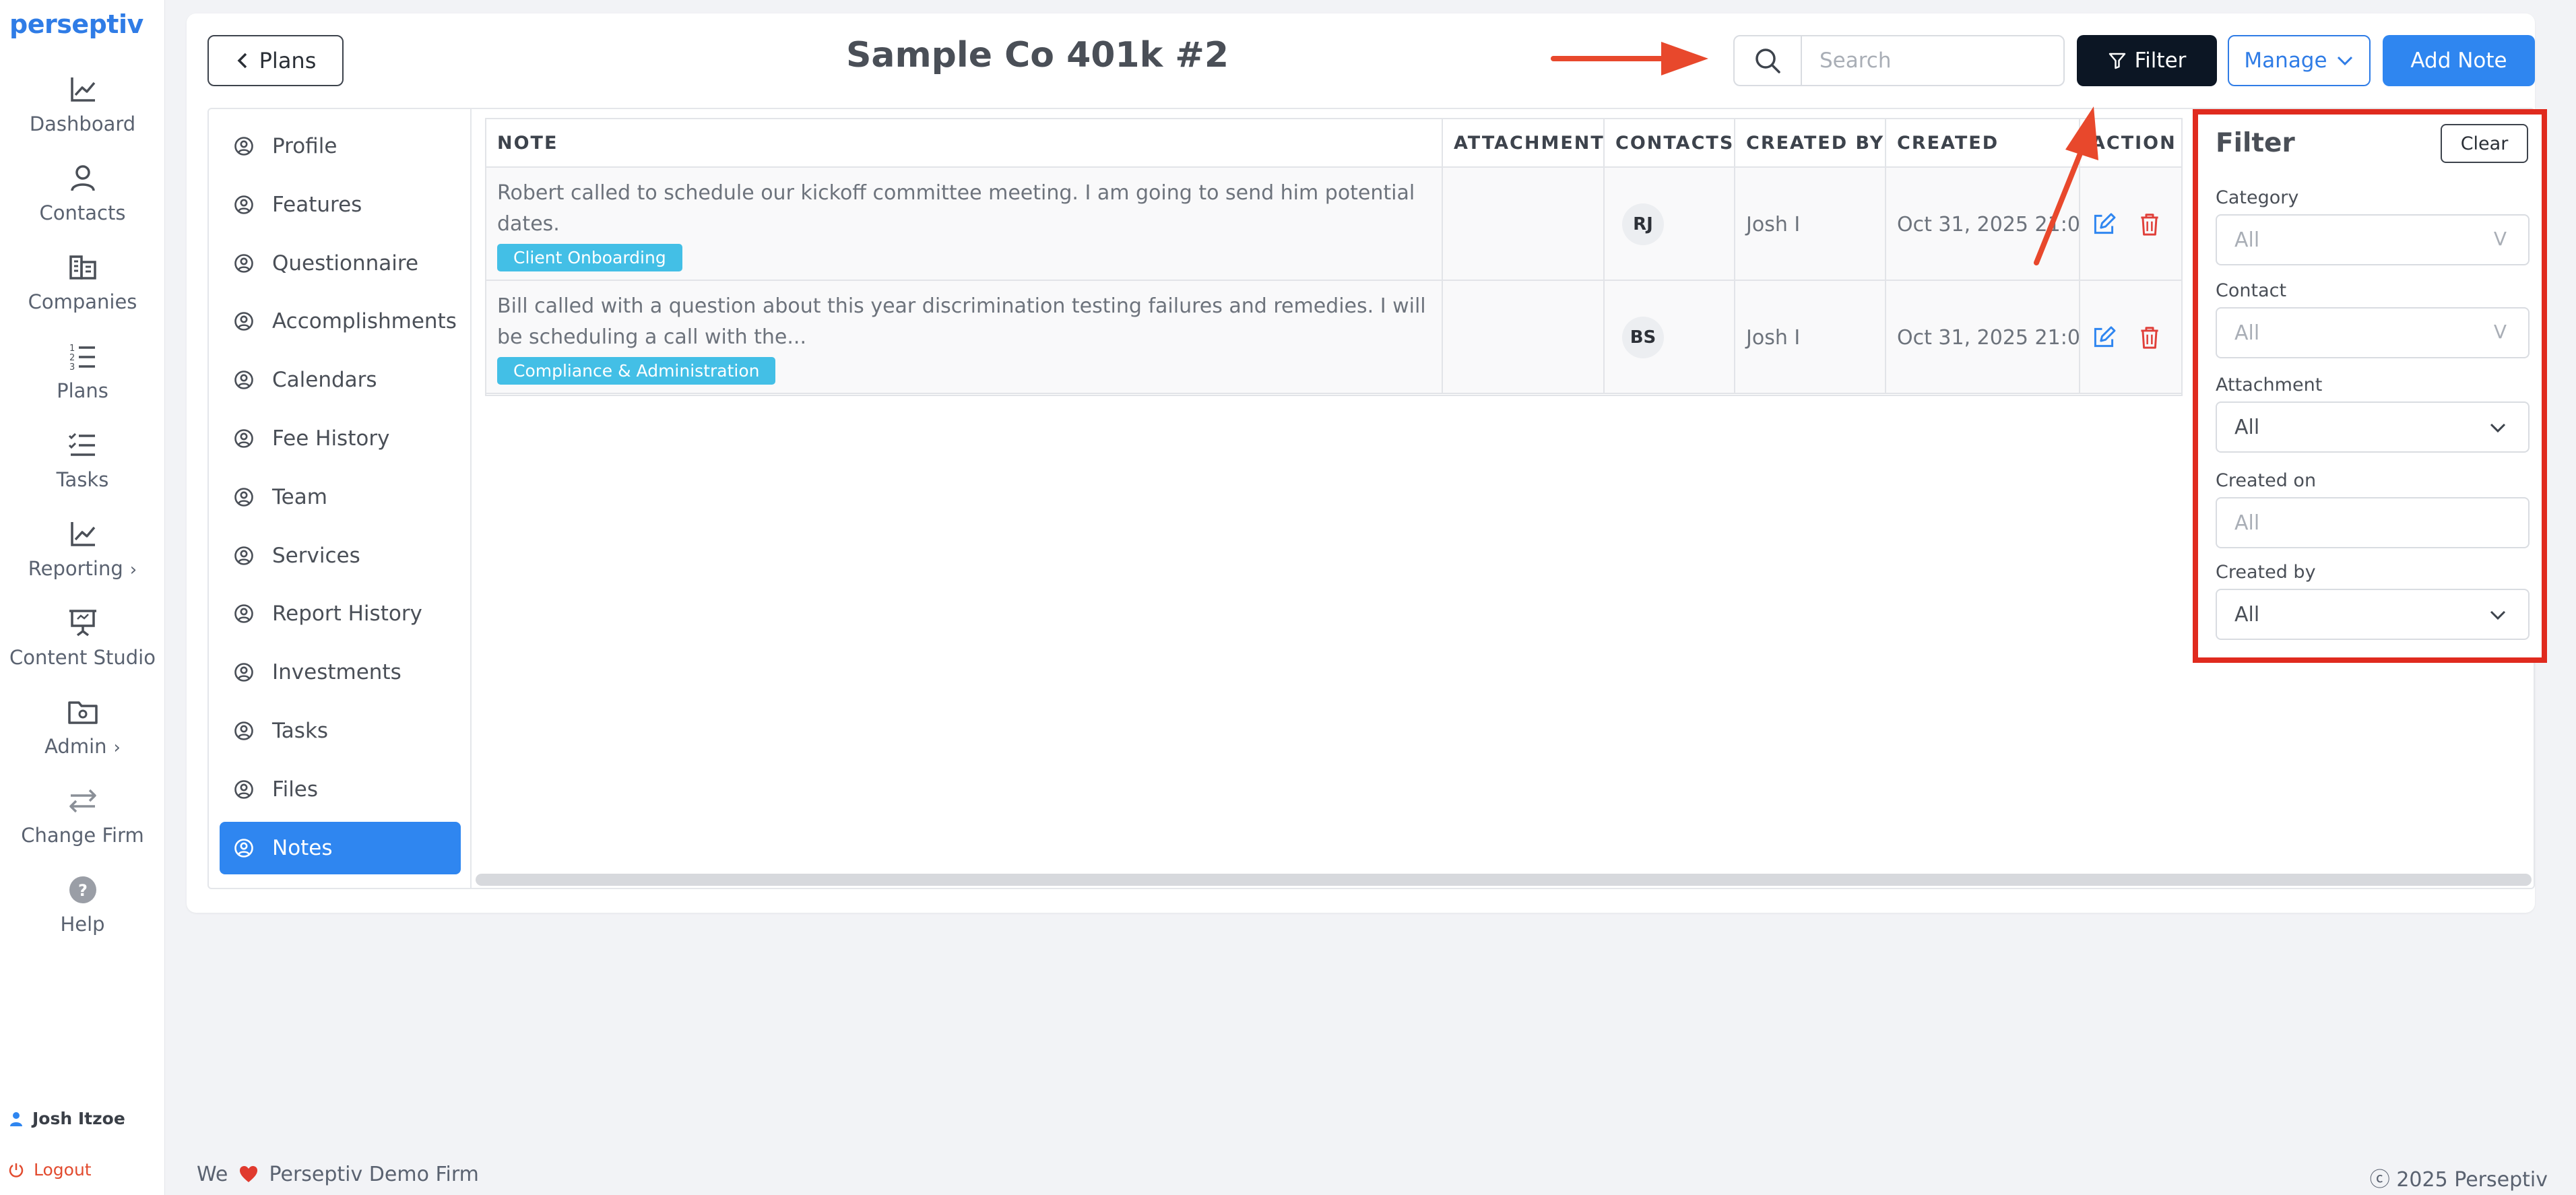 This screenshot has height=1195, width=2576. Describe the element at coordinates (341, 731) in the screenshot. I see `subnav-item-tasks: Tasks` at that location.